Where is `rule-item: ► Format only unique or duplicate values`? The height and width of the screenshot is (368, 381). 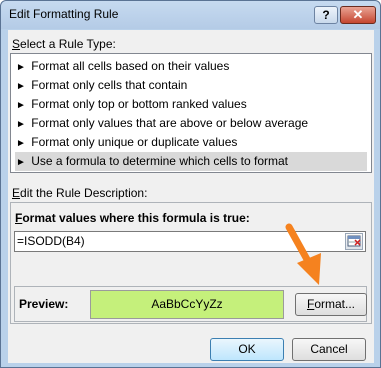
rule-item: ► Format only unique or duplicate values is located at coordinates (191, 142).